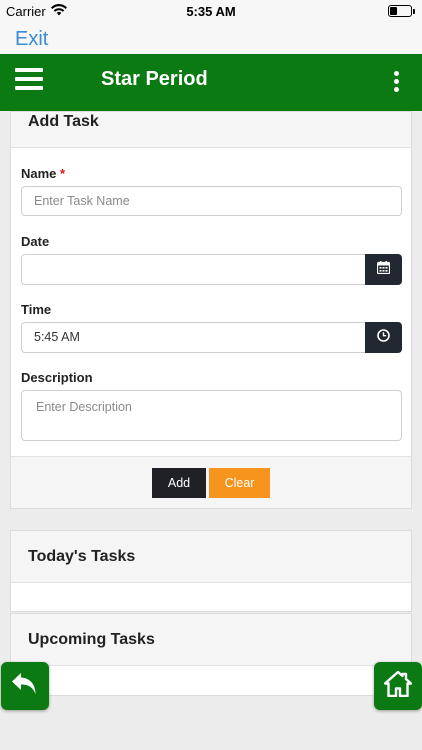 The image size is (422, 750). Describe the element at coordinates (211, 415) in the screenshot. I see `description-input: Enter Description` at that location.